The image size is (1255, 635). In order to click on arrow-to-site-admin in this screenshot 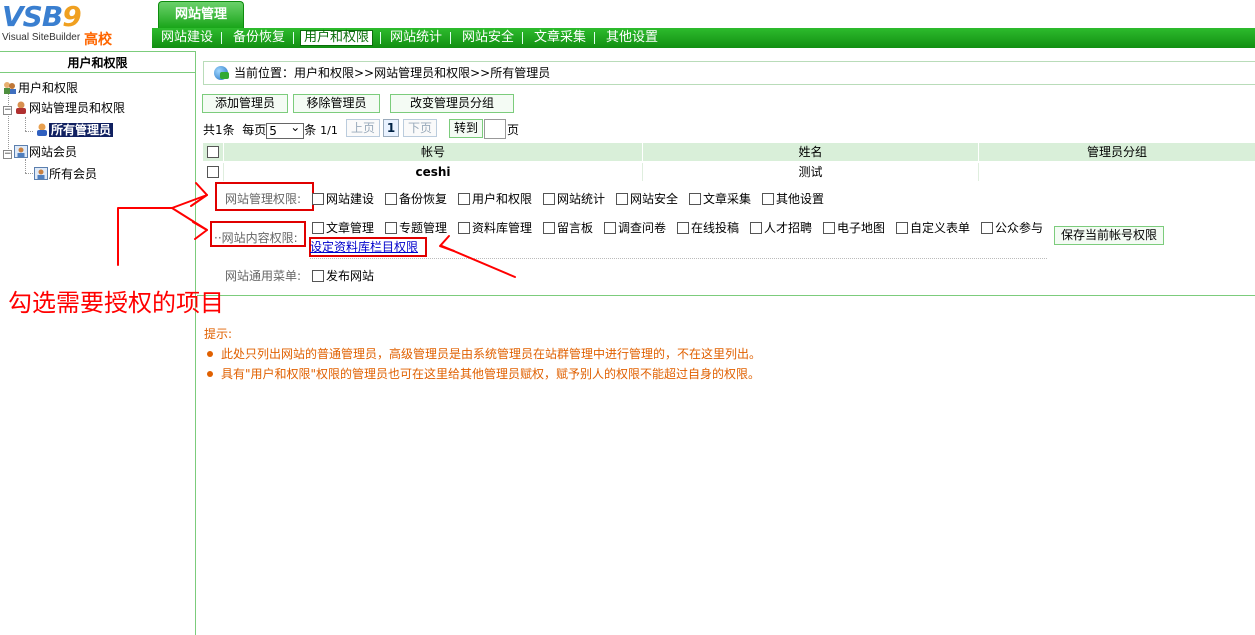, I will do `click(162, 230)`.